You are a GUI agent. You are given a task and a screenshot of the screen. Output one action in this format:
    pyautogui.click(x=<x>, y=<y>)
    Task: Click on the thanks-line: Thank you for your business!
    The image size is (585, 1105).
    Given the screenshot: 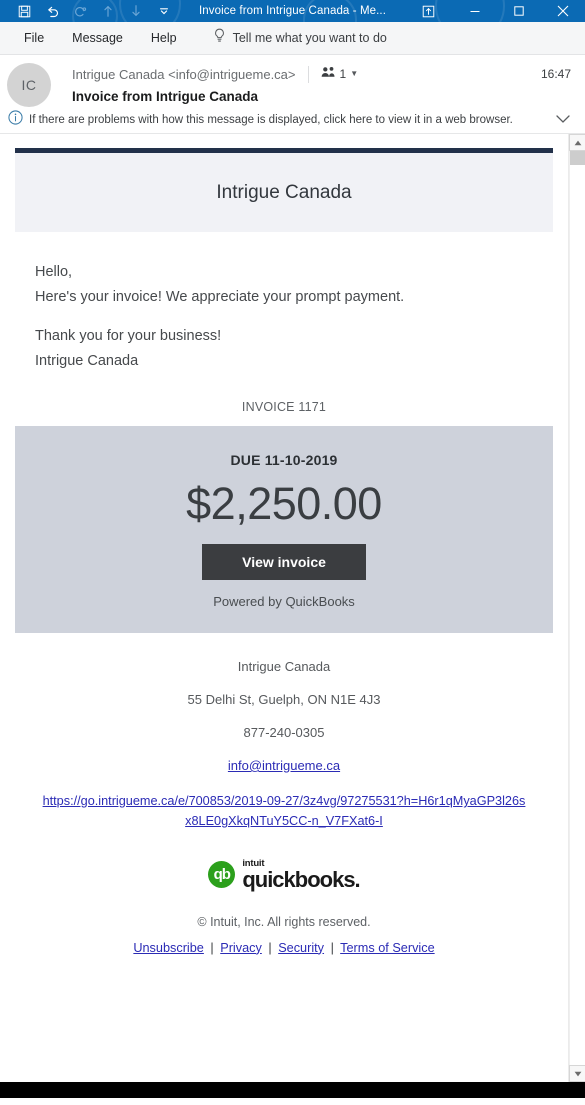 What is the action you would take?
    pyautogui.click(x=128, y=336)
    